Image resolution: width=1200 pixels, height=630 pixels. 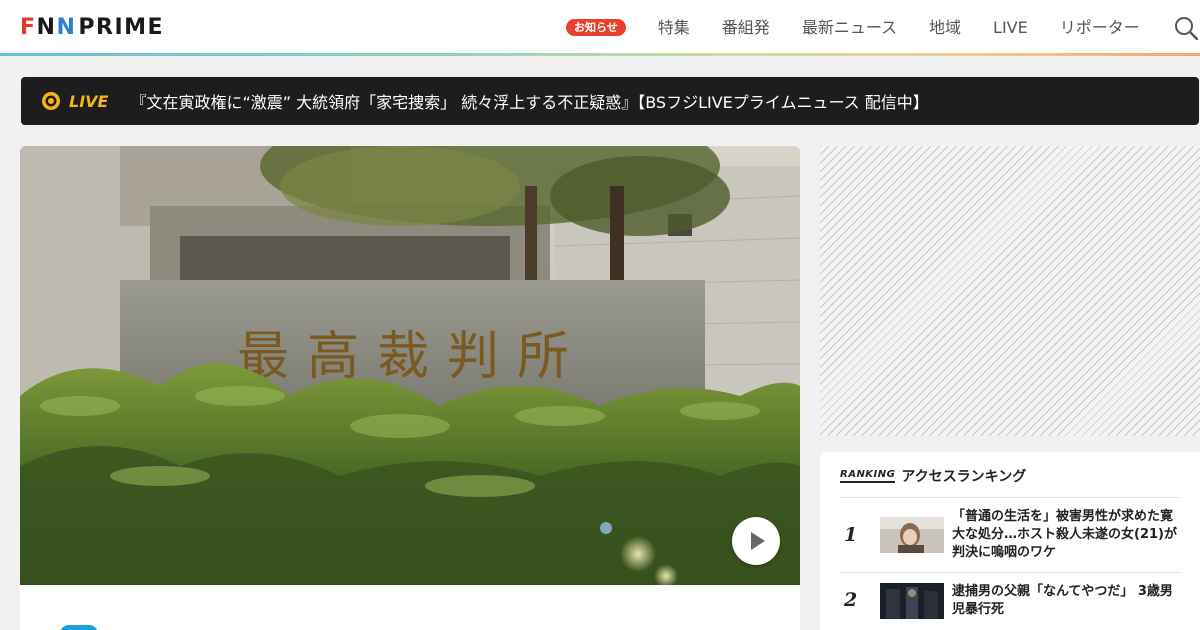 What do you see at coordinates (412, 357) in the screenshot?
I see `svg-text: 最高裁判所` at bounding box center [412, 357].